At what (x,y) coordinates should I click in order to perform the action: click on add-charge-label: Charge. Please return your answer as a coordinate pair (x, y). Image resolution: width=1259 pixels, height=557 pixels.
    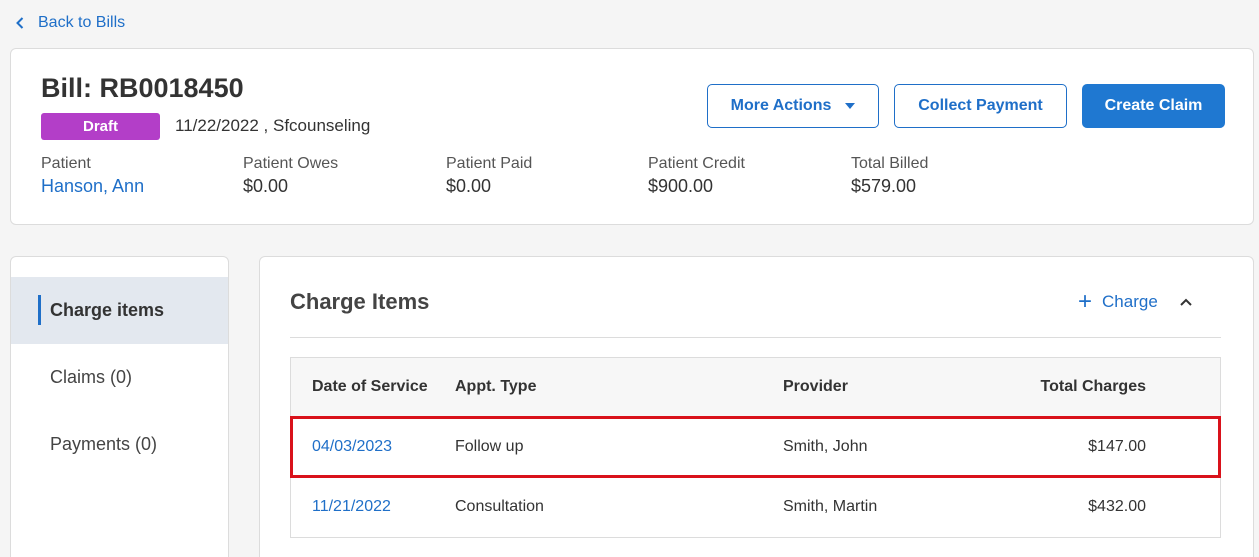
    Looking at the image, I should click on (1130, 301).